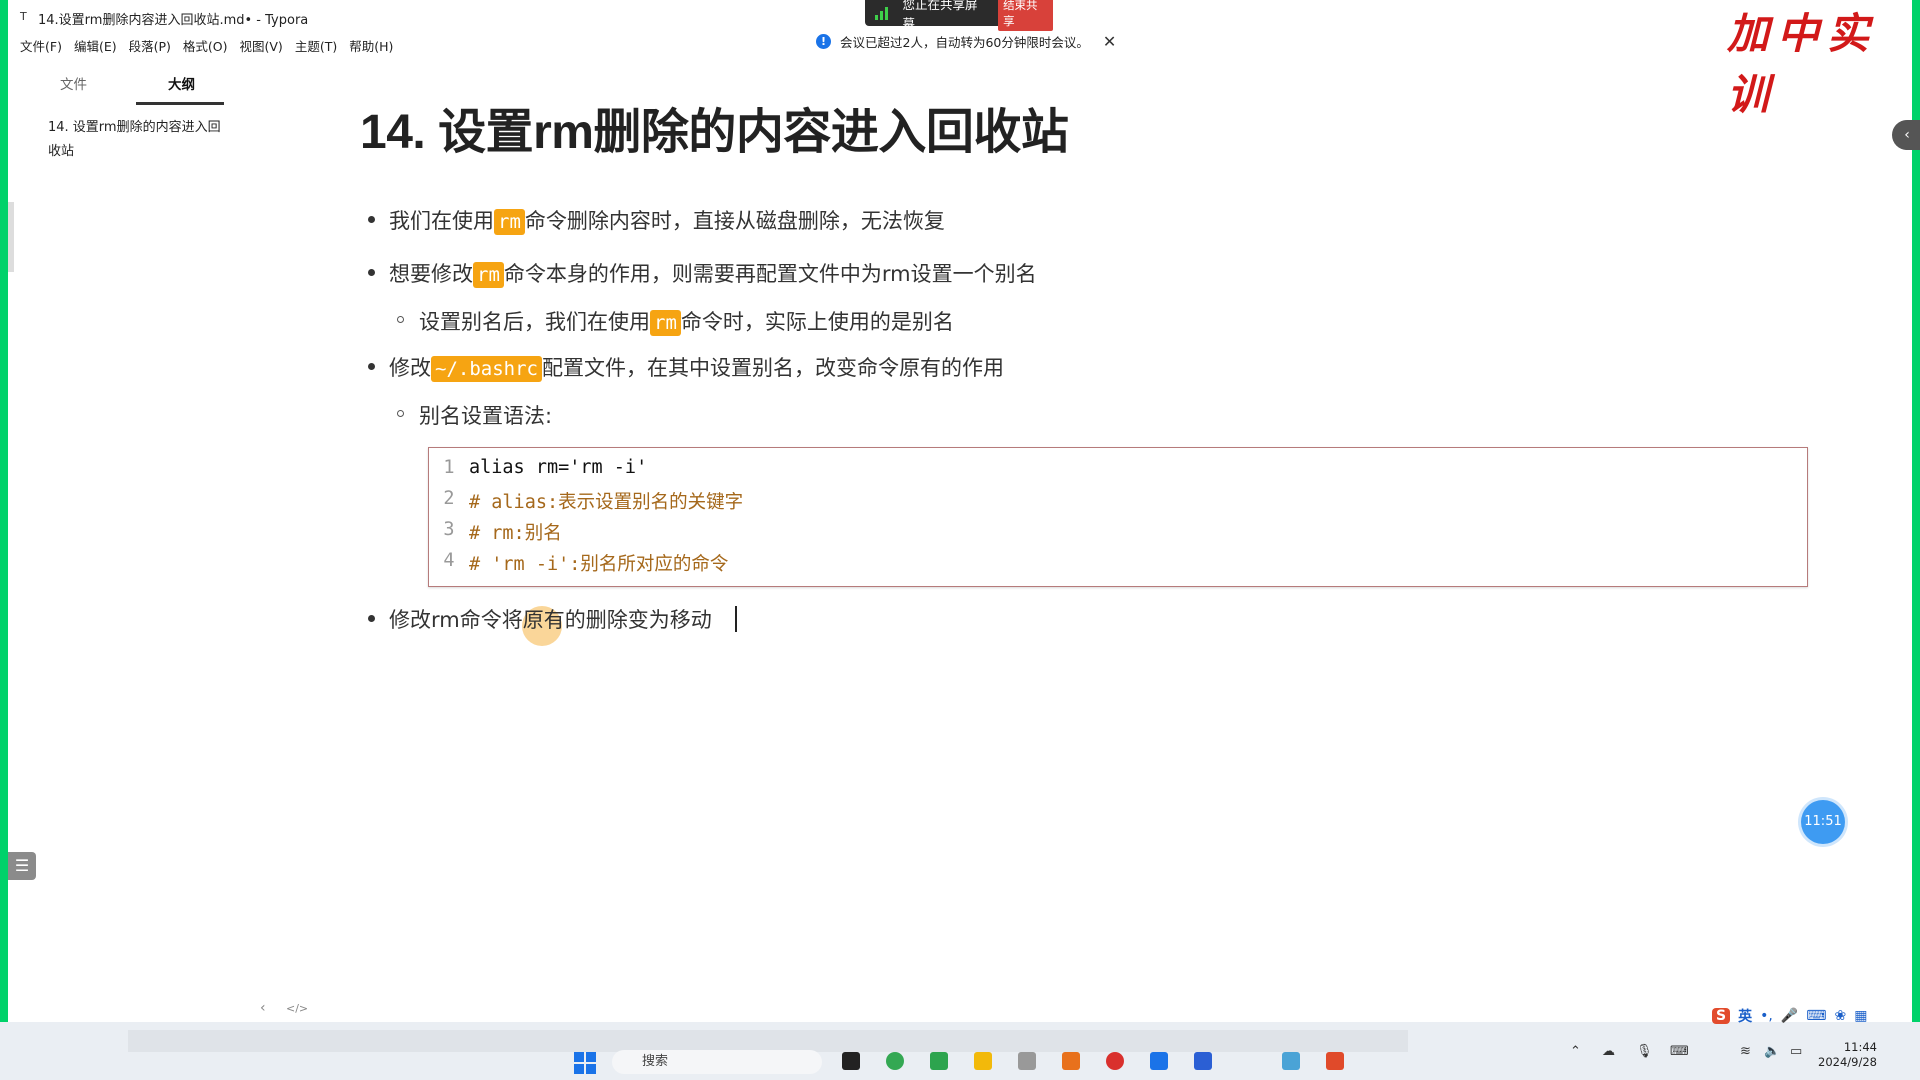 Image resolution: width=1920 pixels, height=1080 pixels. I want to click on menu-file: 文件(F), so click(41, 45).